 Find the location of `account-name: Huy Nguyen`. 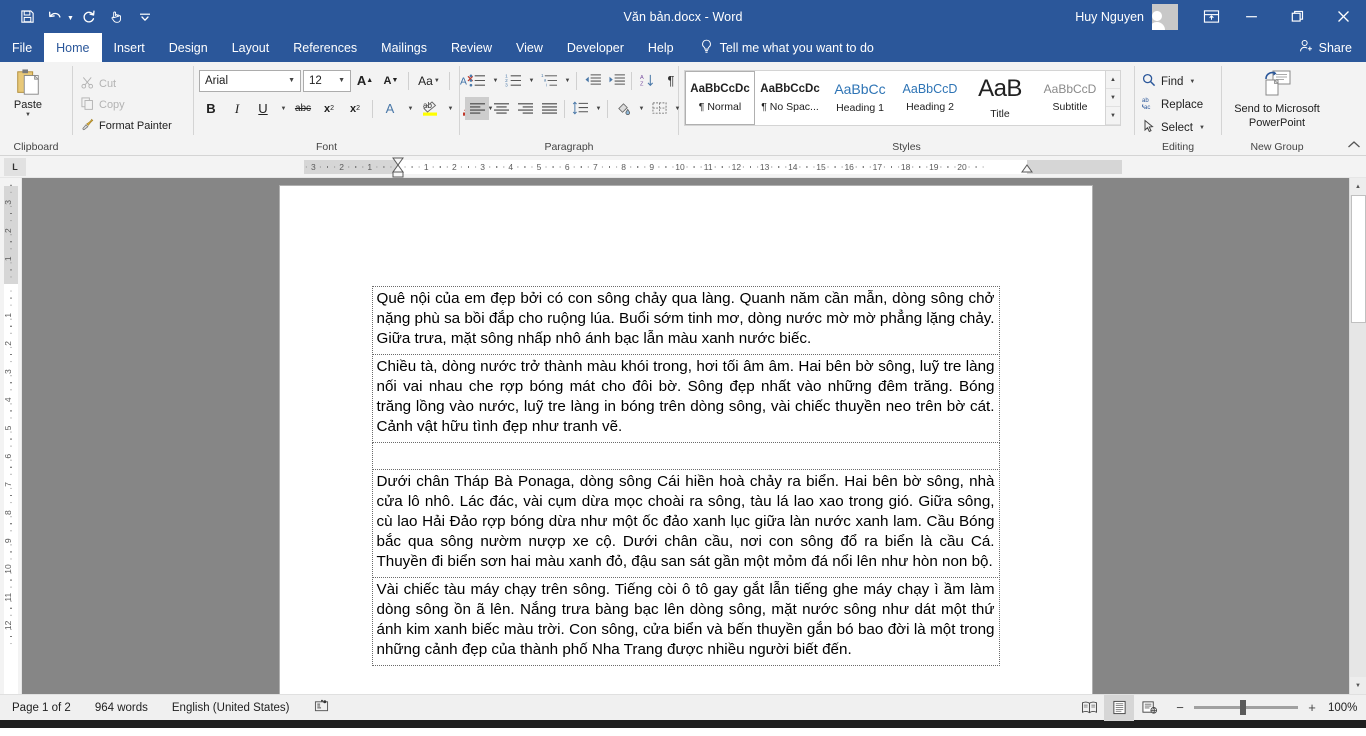

account-name: Huy Nguyen is located at coordinates (1109, 17).